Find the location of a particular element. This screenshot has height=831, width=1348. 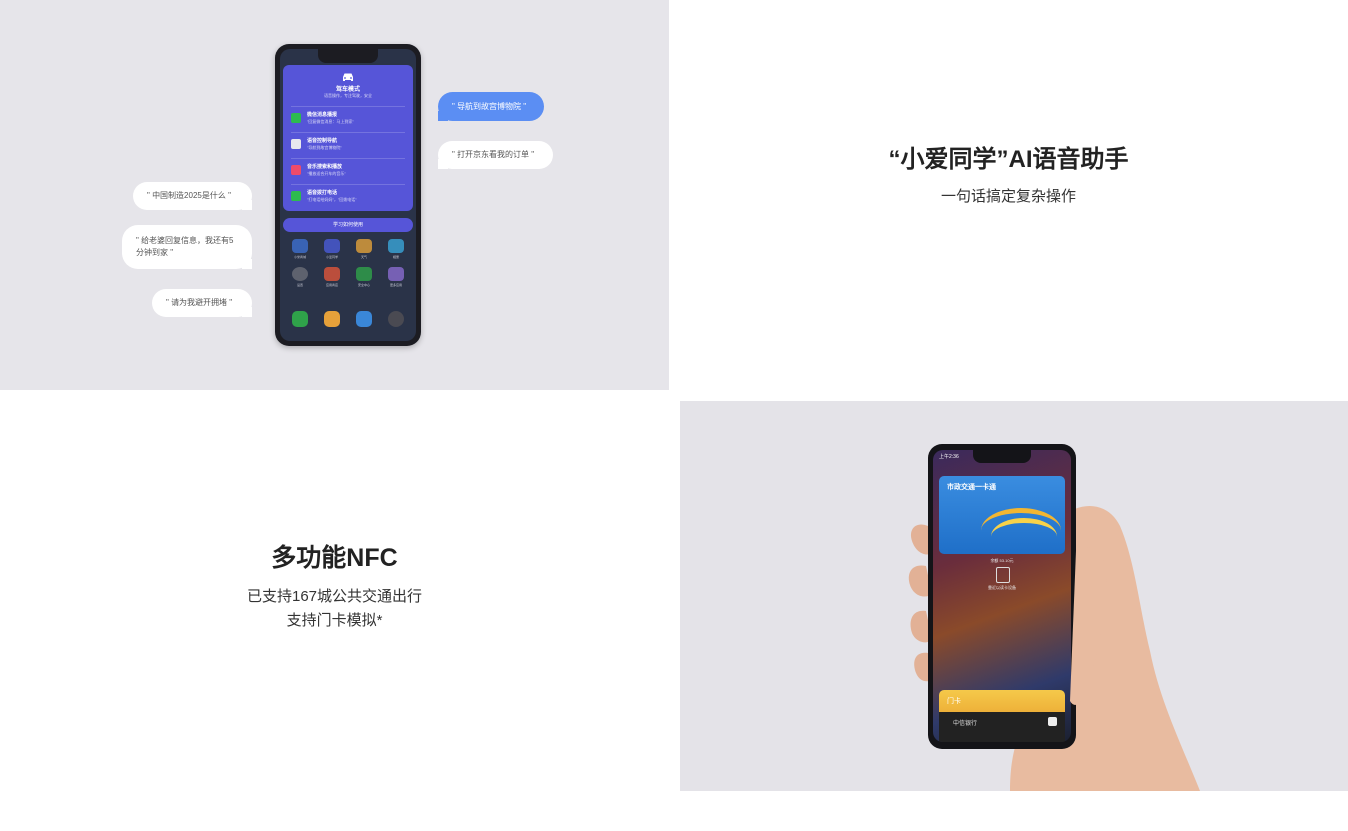

ai-assistant-subtitle: 一句话搞定复杂操作 is located at coordinates (1008, 196).